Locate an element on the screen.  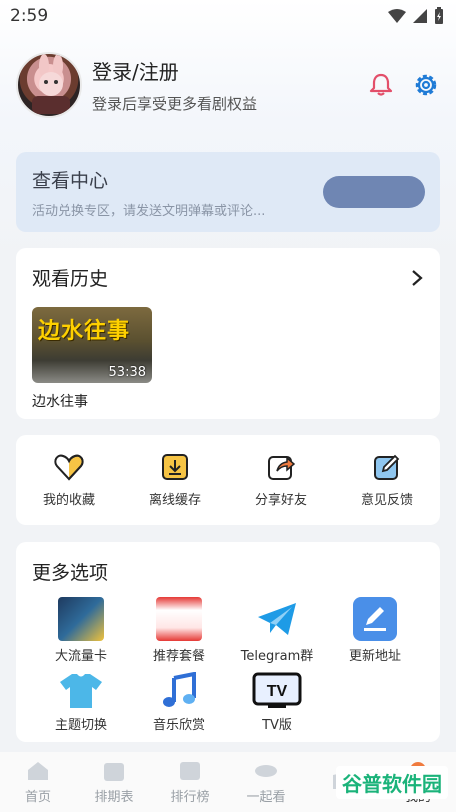
option-music: 音乐欣赏 is located at coordinates (179, 702).